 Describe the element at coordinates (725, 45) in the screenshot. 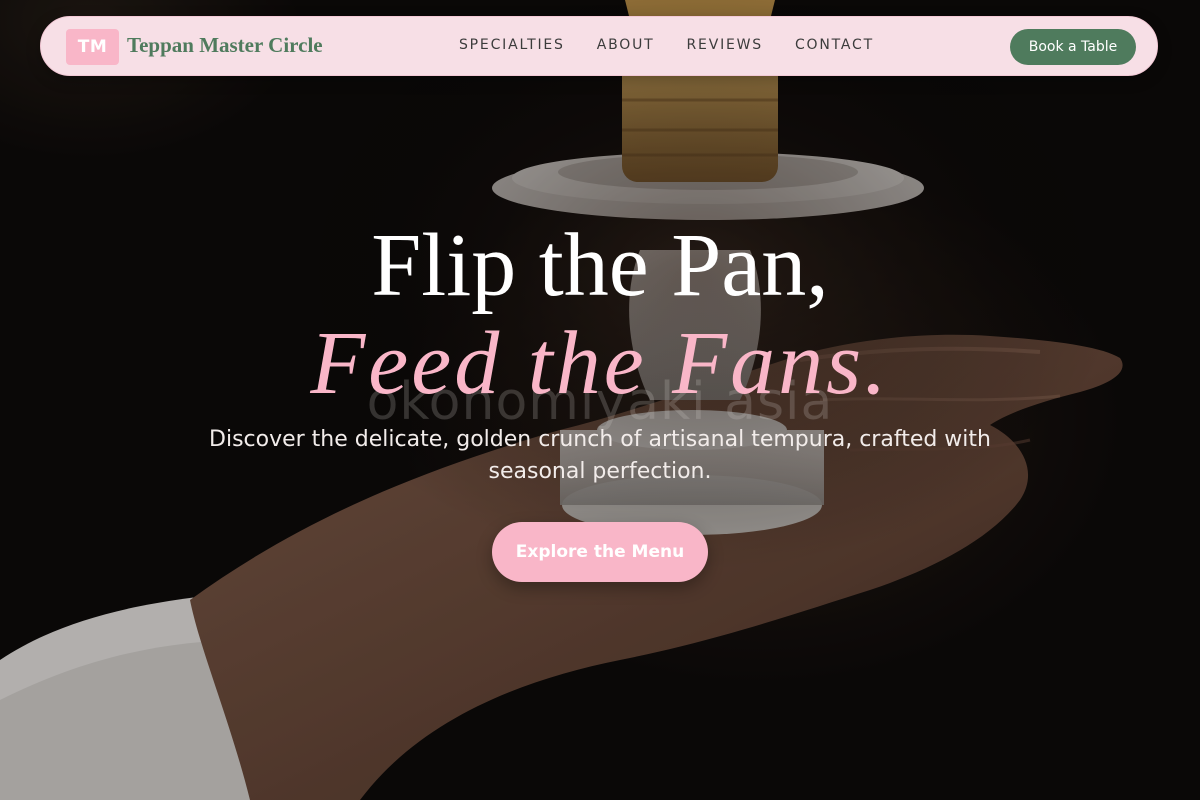

I see `nav-link-reviews: REVIEWS` at that location.